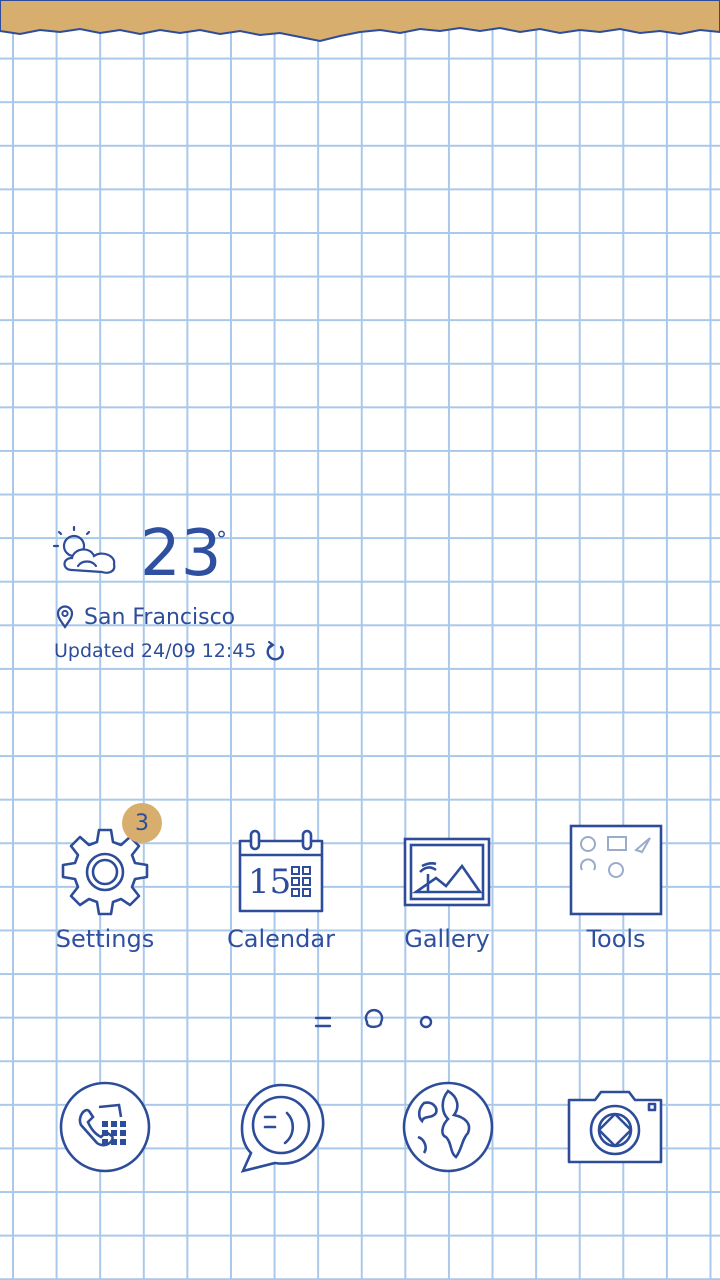  I want to click on picture-icon, so click(447, 872).